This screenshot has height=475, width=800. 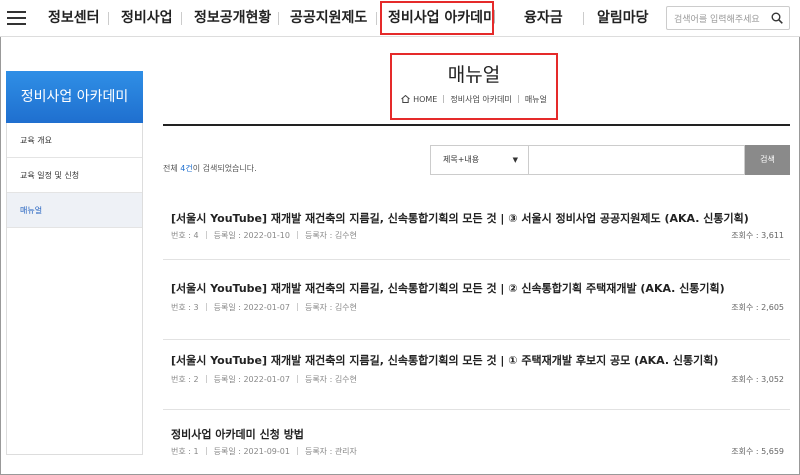 What do you see at coordinates (717, 20) in the screenshot?
I see `global-search-input` at bounding box center [717, 20].